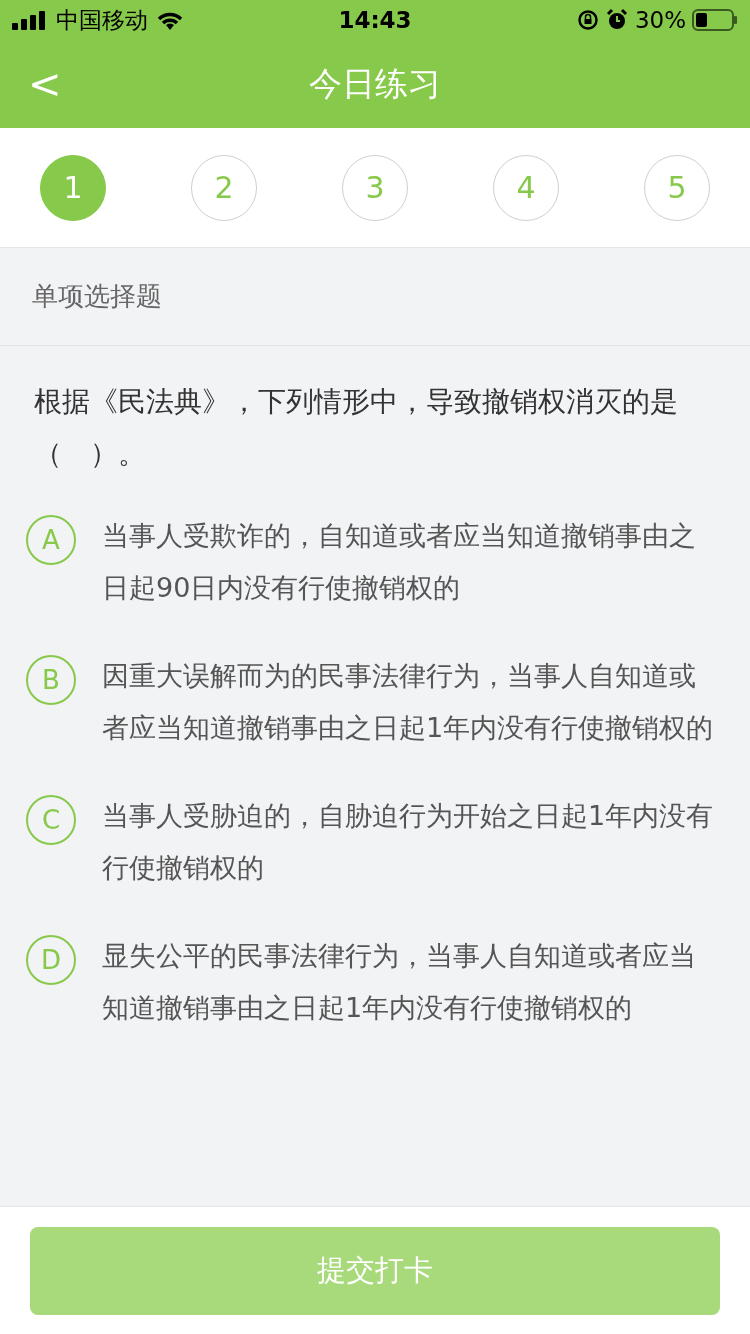 The width and height of the screenshot is (750, 1334). Describe the element at coordinates (102, 20) in the screenshot. I see `carrier-name: 中国移动` at that location.